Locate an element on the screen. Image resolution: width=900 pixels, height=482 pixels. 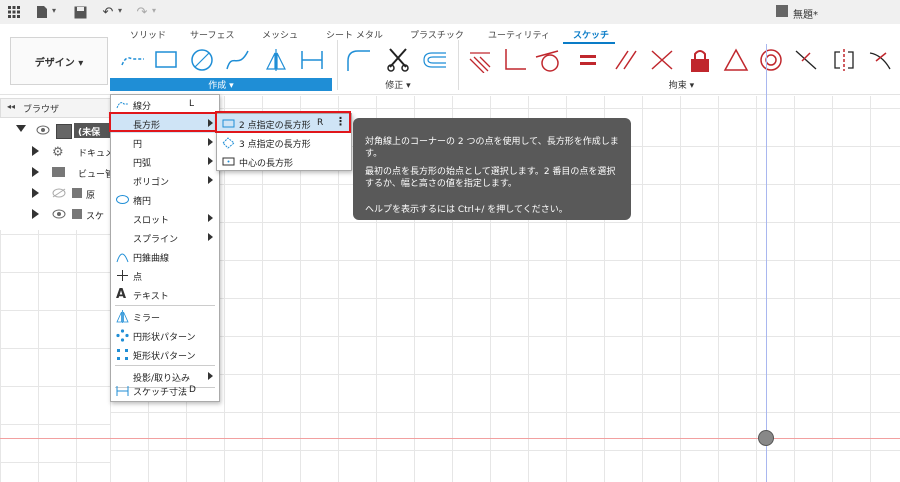
menu-item-sketch-dimension: スケッチ寸法 D is located at coordinates (165, 390).